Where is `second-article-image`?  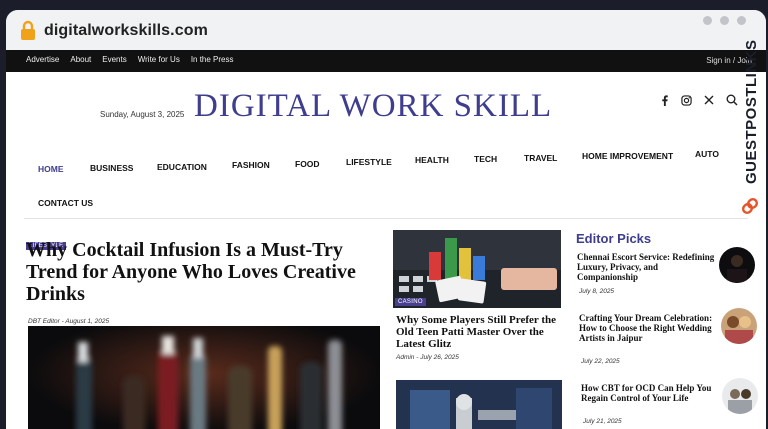 second-article-image is located at coordinates (479, 404).